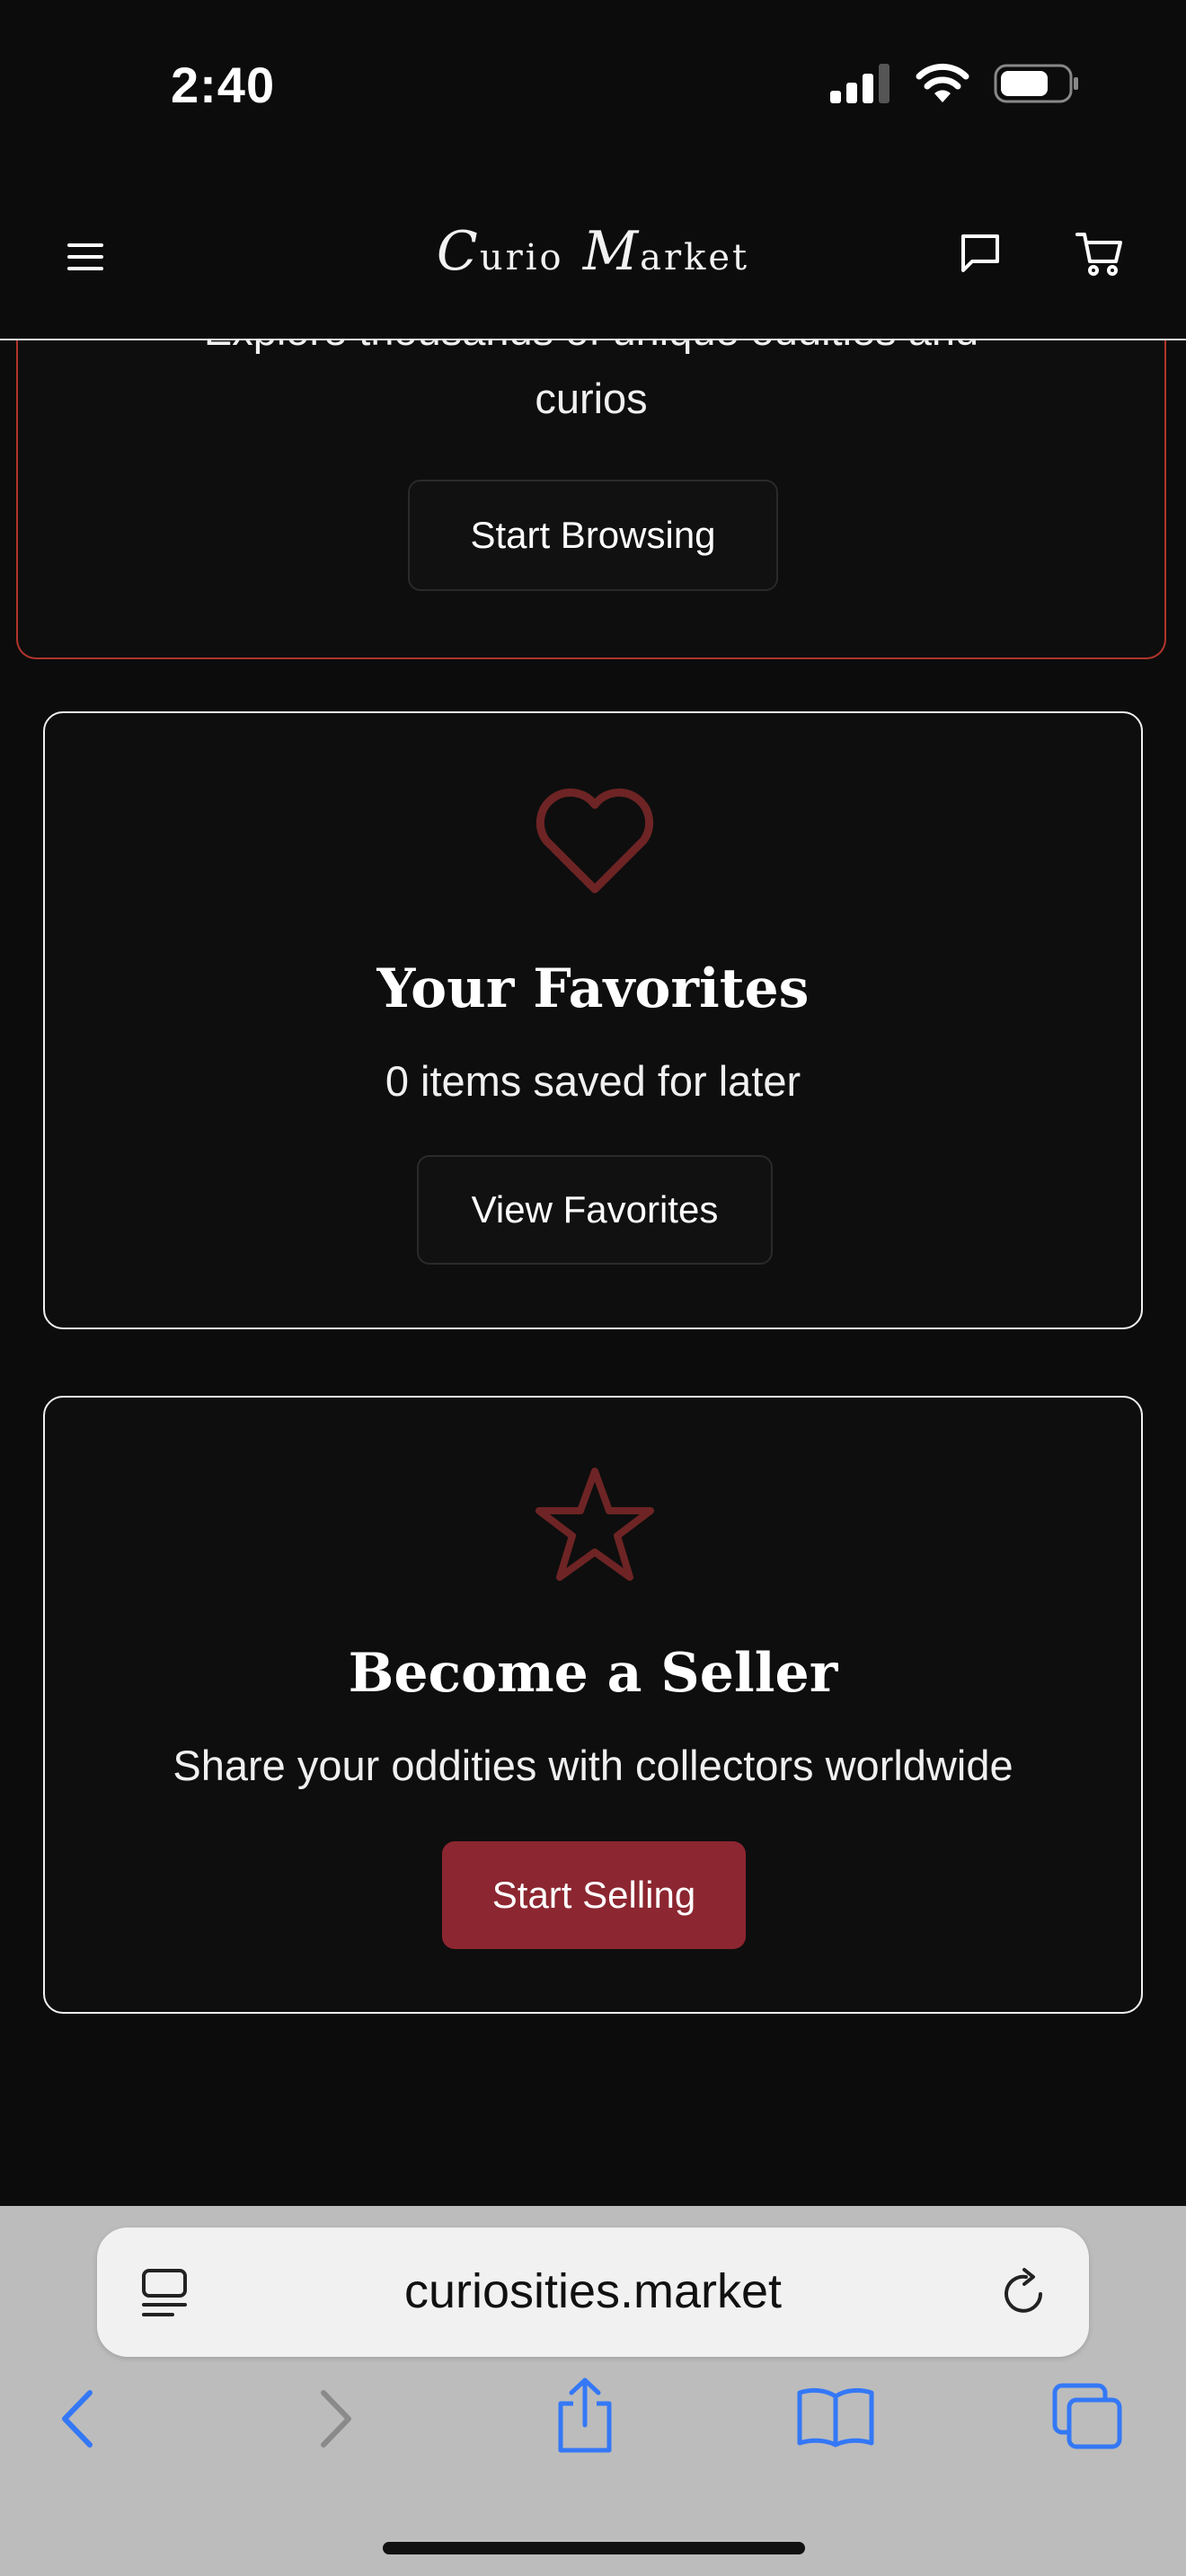  I want to click on home-indicator, so click(594, 2548).